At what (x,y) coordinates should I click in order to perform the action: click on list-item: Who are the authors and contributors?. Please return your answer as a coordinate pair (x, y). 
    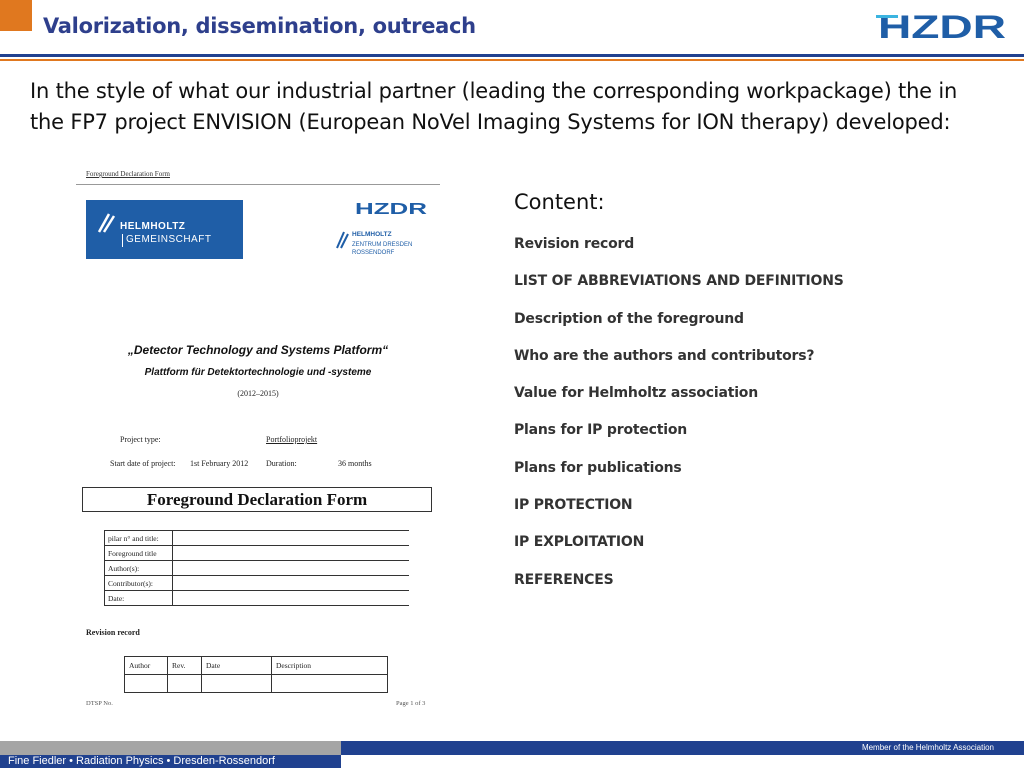
    Looking at the image, I should click on (664, 355).